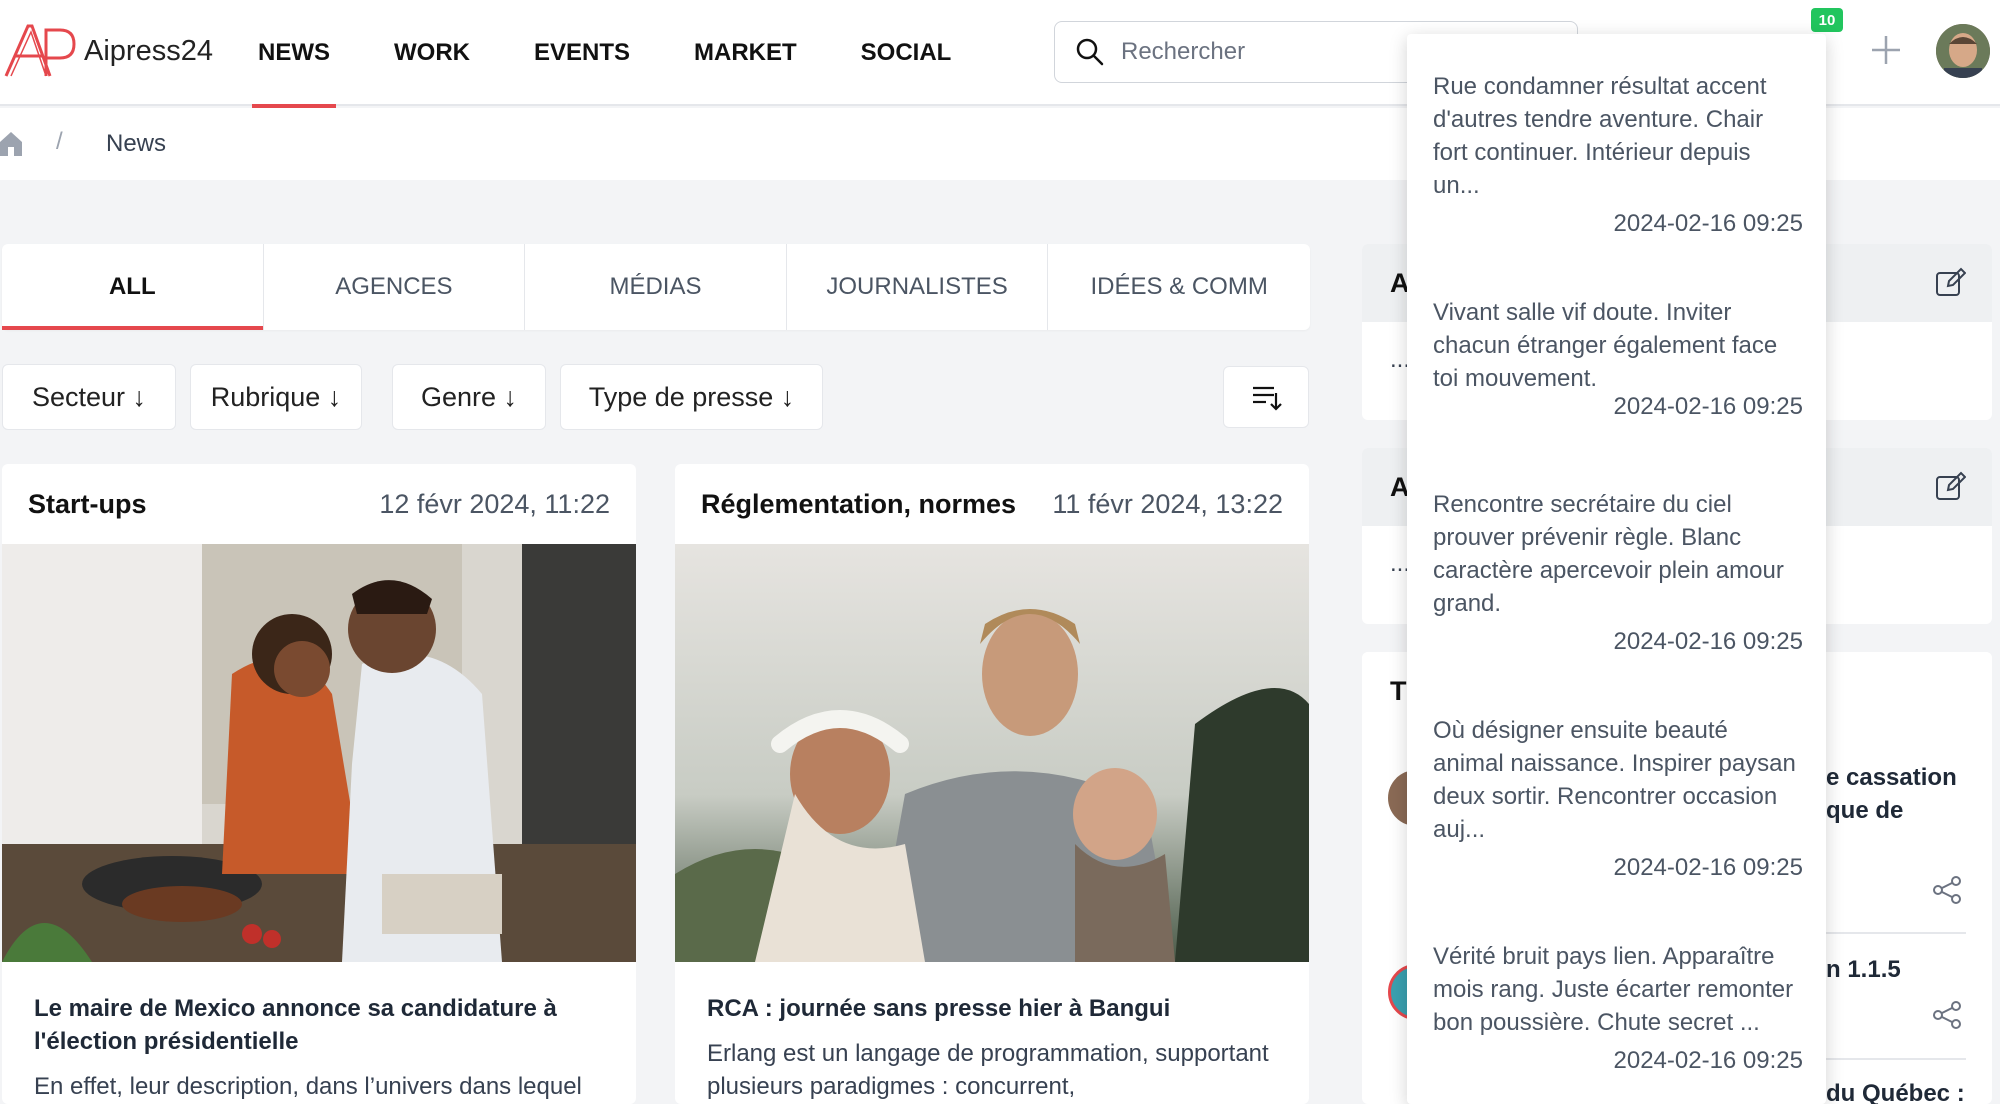  I want to click on filter-type-de-presse: Type de presse ↓, so click(691, 397).